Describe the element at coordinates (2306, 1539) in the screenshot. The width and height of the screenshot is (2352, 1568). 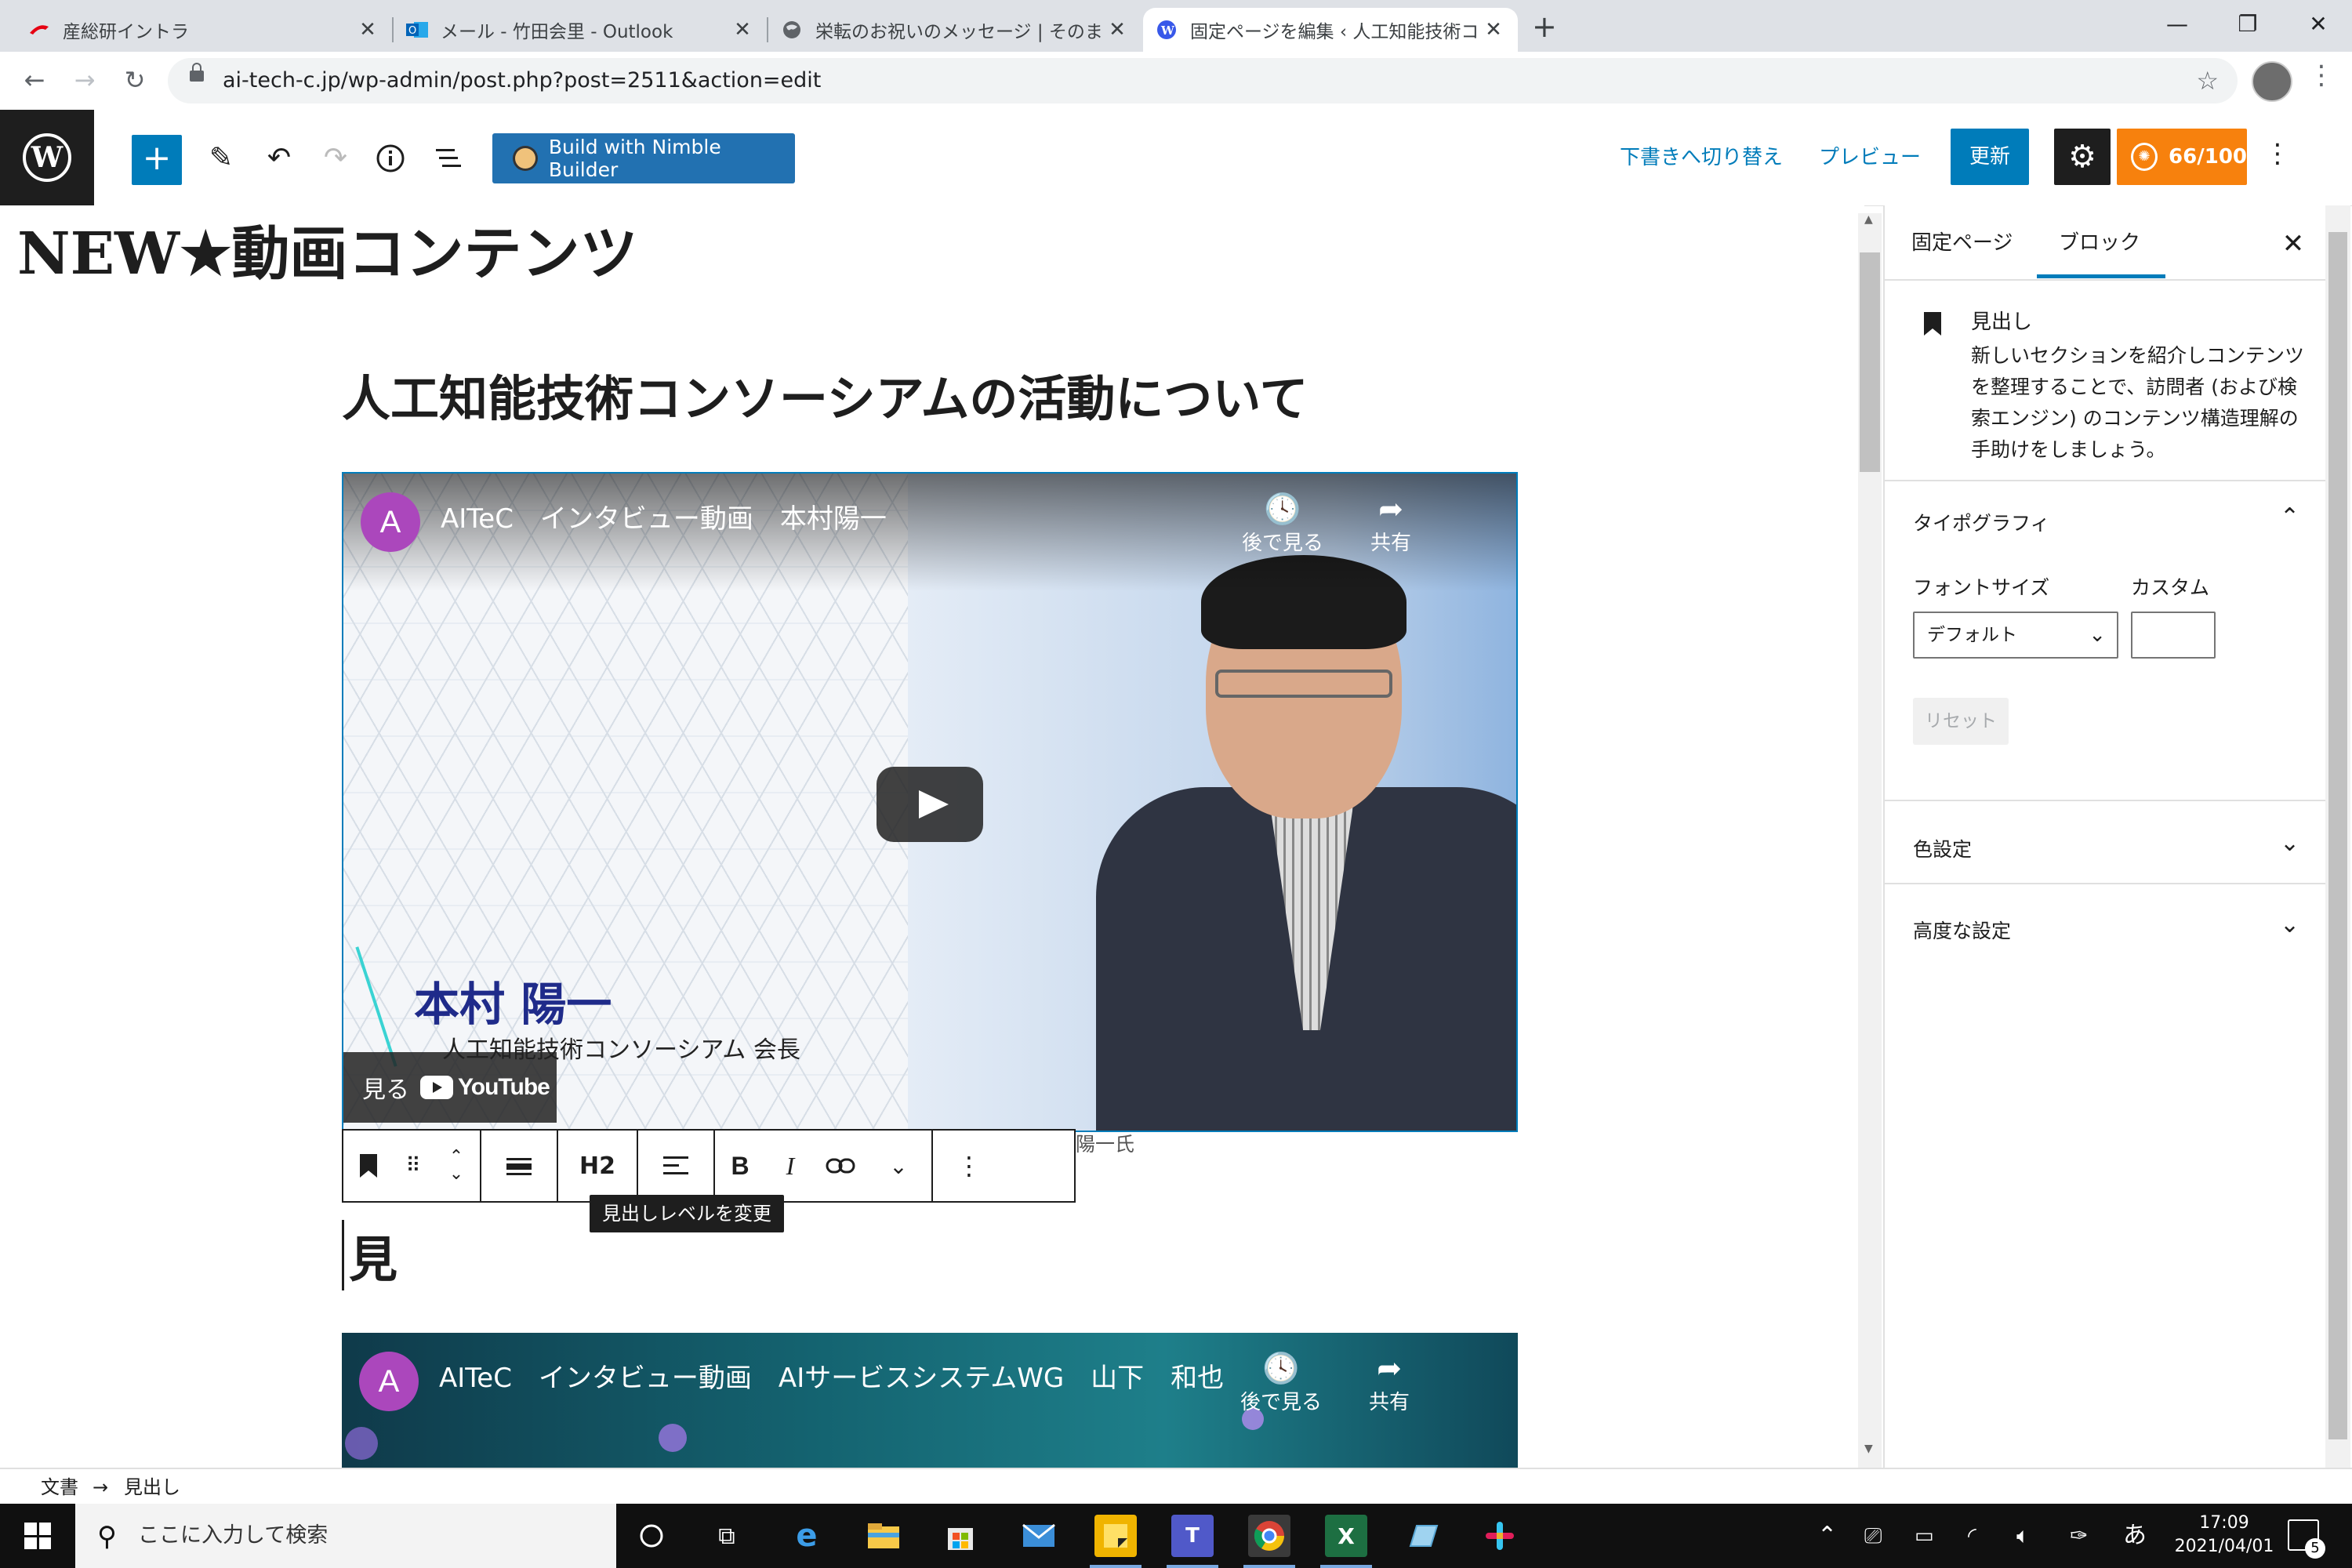
I see `notification-center-icon: 5` at that location.